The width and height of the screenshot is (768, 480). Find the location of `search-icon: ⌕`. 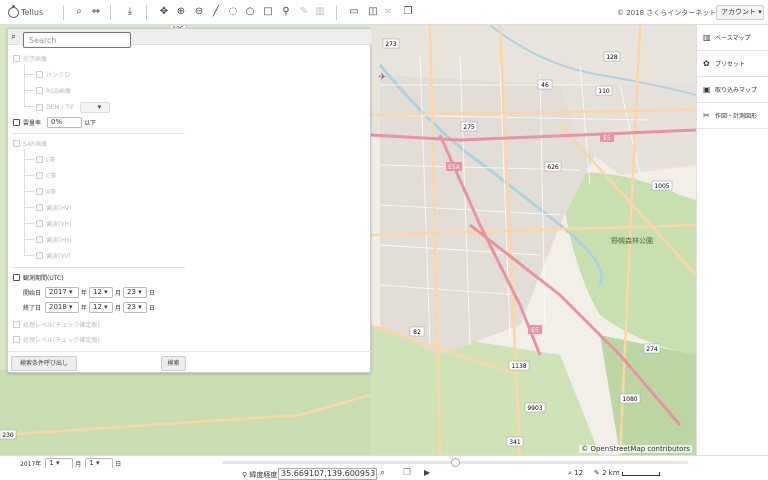

search-icon: ⌕ is located at coordinates (79, 12).